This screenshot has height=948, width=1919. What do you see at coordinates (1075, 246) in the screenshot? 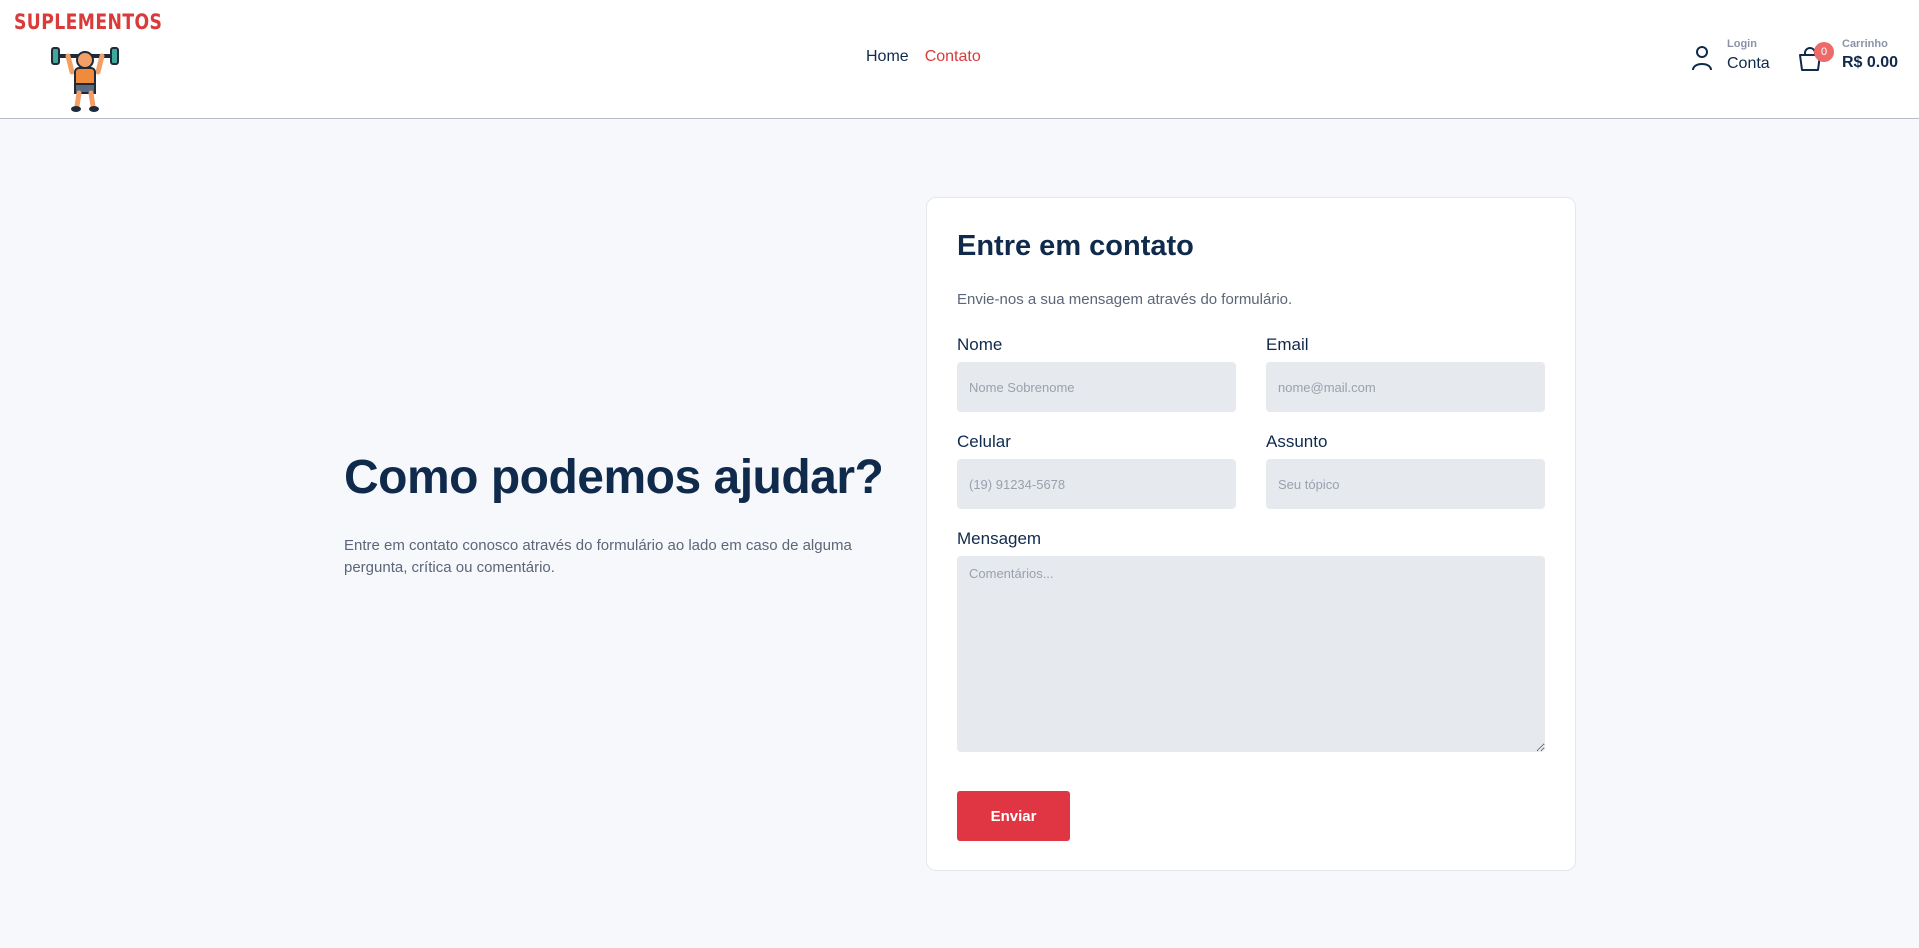
I see `form-title: Entre em contato` at bounding box center [1075, 246].